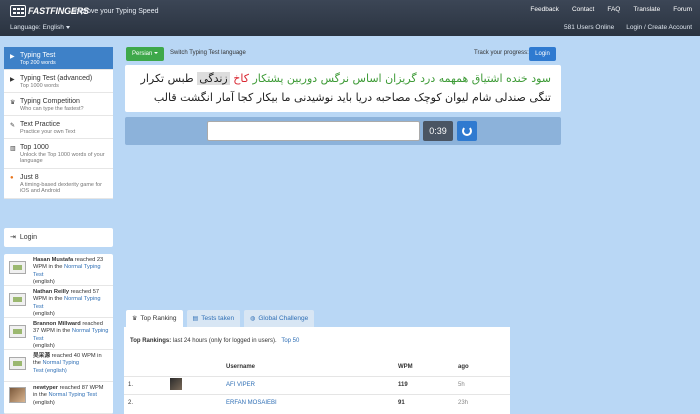 This screenshot has height=414, width=700. What do you see at coordinates (40, 395) in the screenshot?
I see `activity-text: in the` at bounding box center [40, 395].